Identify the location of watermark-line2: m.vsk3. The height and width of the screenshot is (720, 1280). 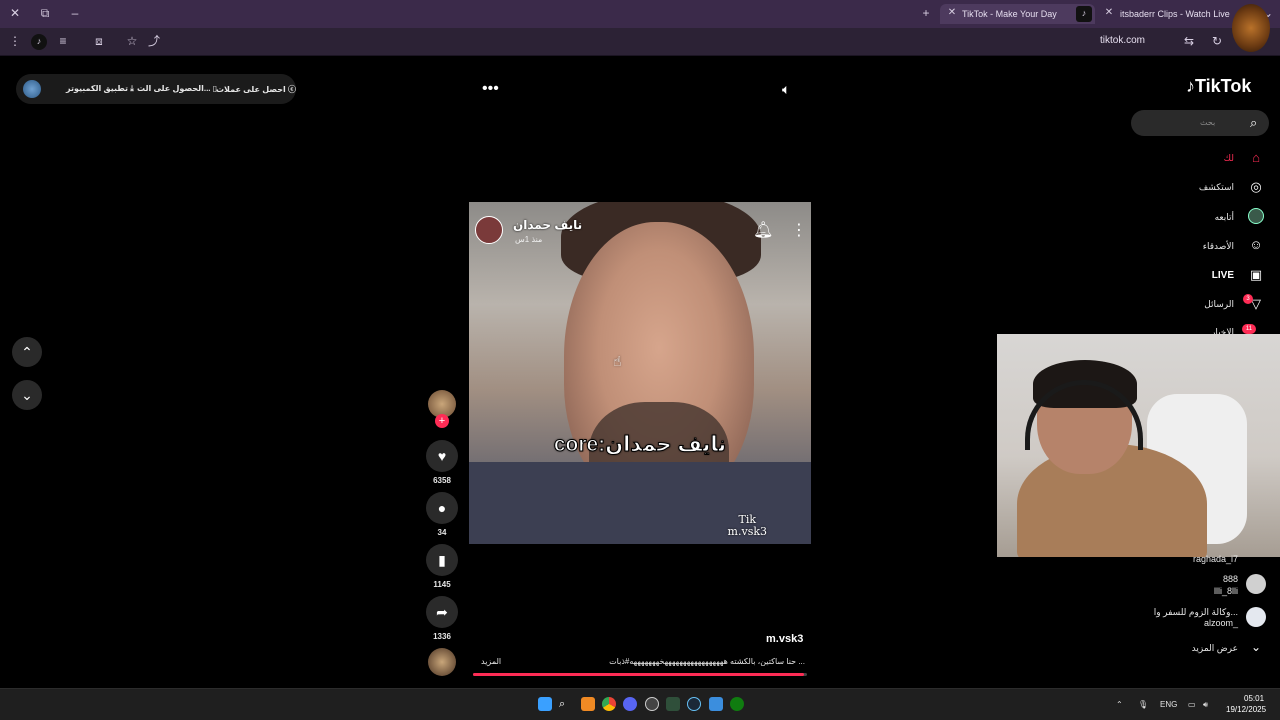
(747, 531).